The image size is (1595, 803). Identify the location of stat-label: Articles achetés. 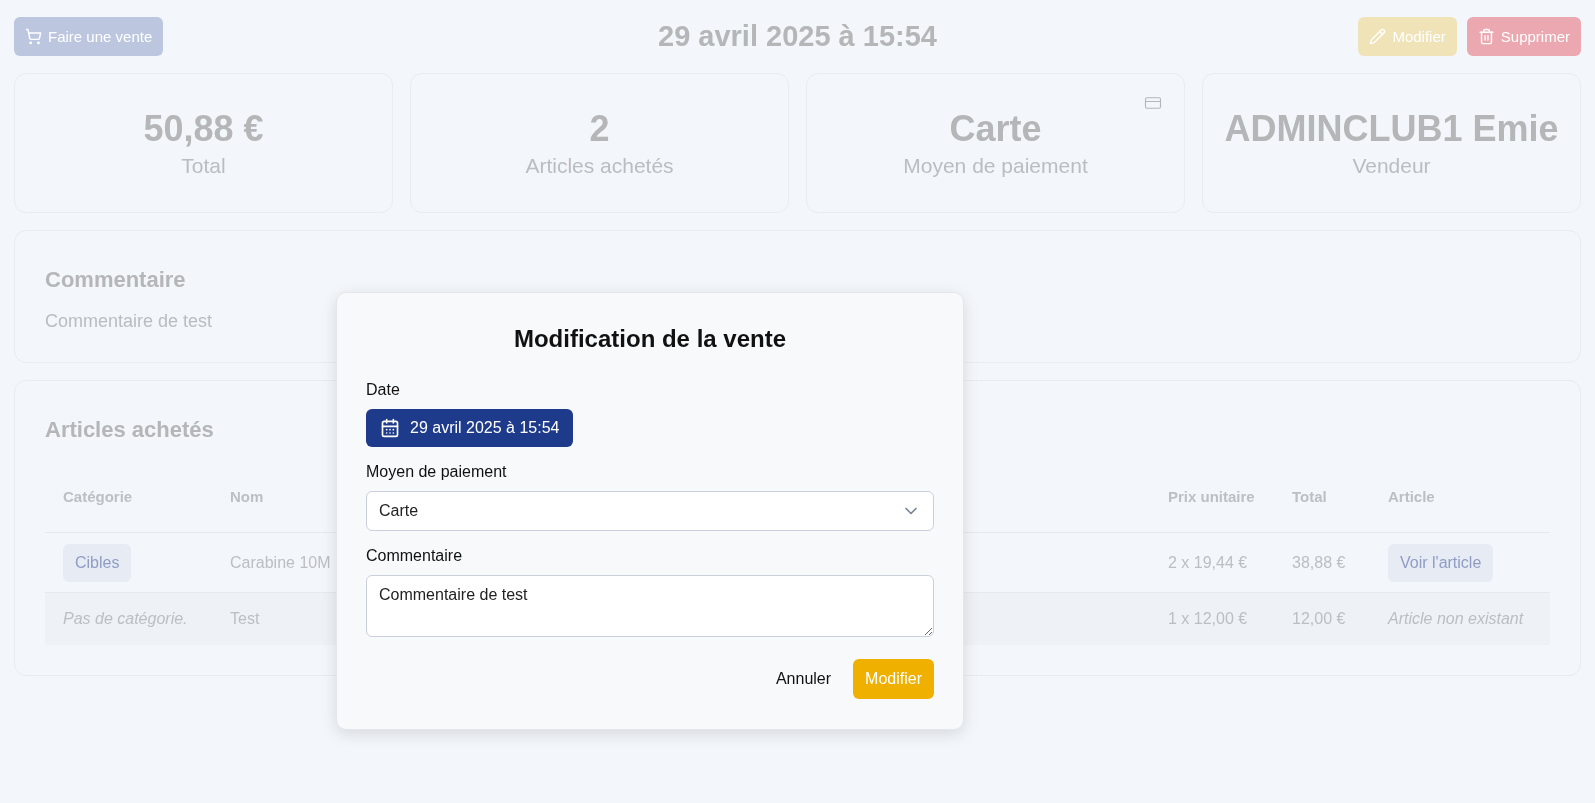
(599, 166).